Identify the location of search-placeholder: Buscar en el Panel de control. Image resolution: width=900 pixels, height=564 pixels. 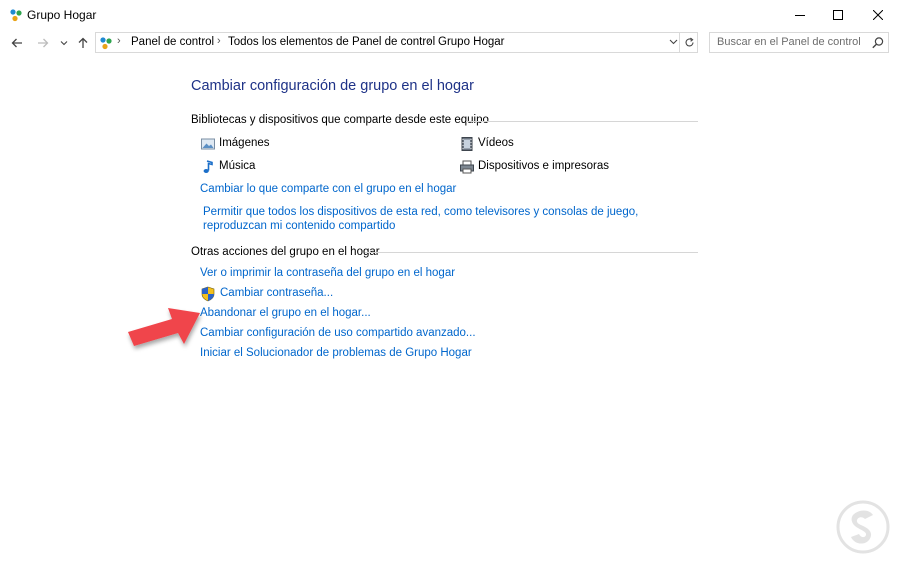
(789, 42).